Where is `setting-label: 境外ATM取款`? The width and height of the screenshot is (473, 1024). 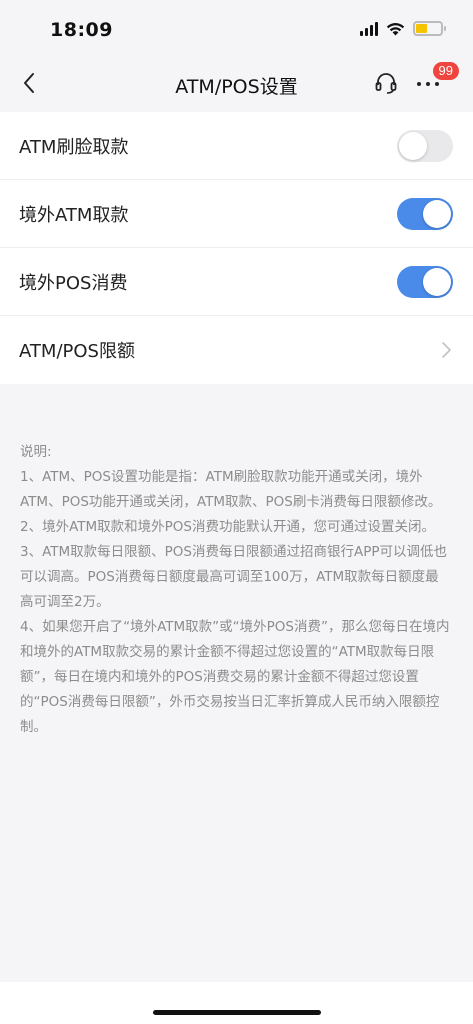
setting-label: 境外ATM取款 is located at coordinates (74, 215).